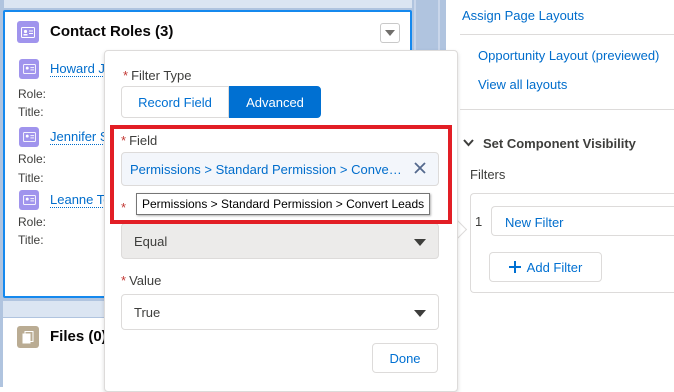 This screenshot has height=392, width=674. I want to click on filter-type-advanced-button: Advanced, so click(275, 102).